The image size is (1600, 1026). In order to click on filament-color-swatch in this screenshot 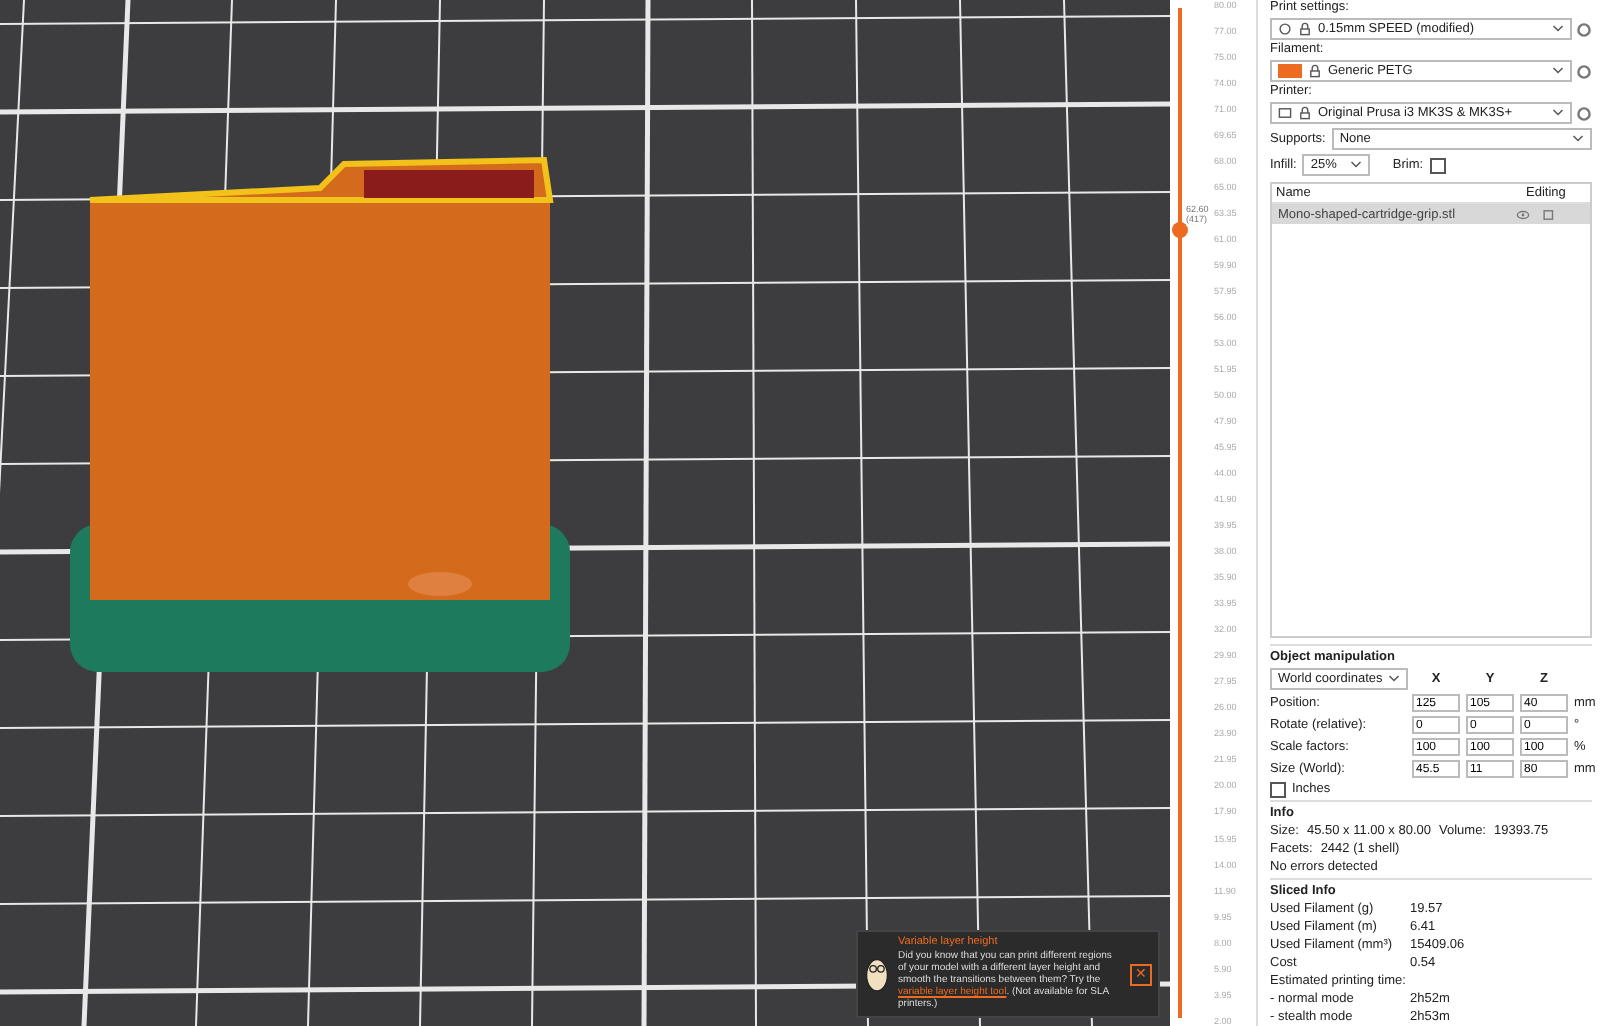, I will do `click(1290, 71)`.